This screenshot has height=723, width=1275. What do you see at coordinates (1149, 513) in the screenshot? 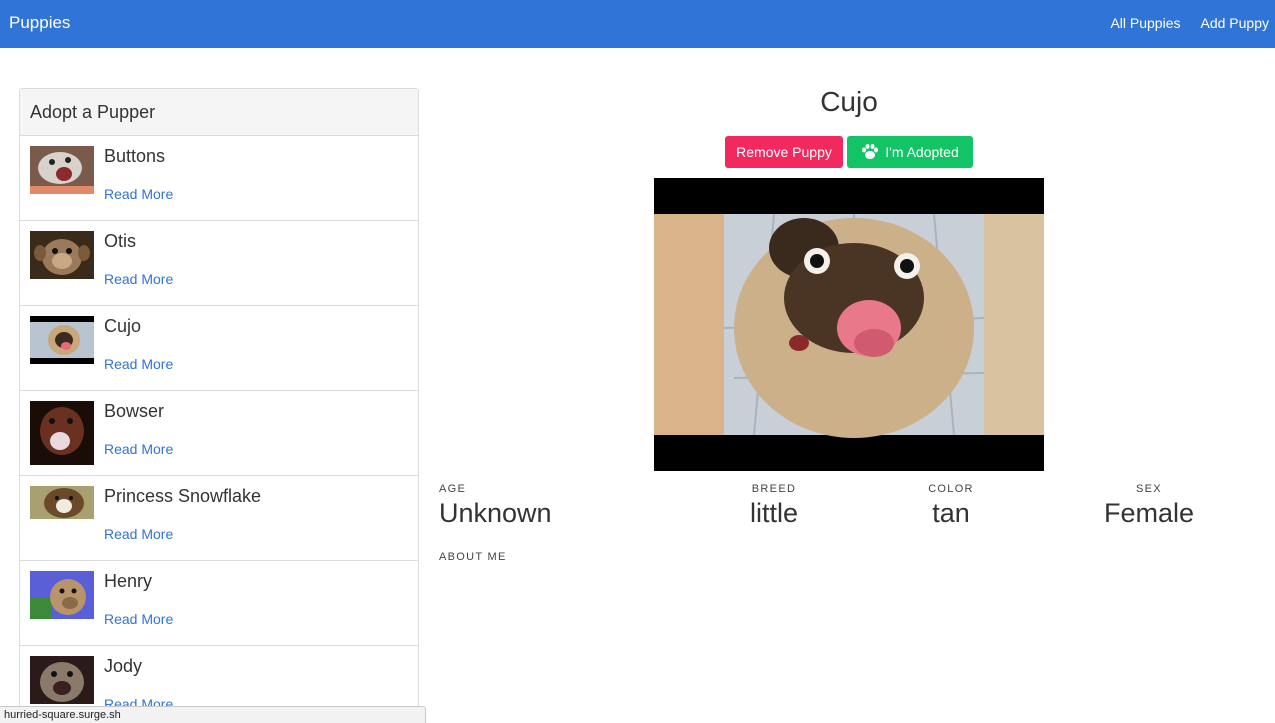
I see `sex-value: Female` at bounding box center [1149, 513].